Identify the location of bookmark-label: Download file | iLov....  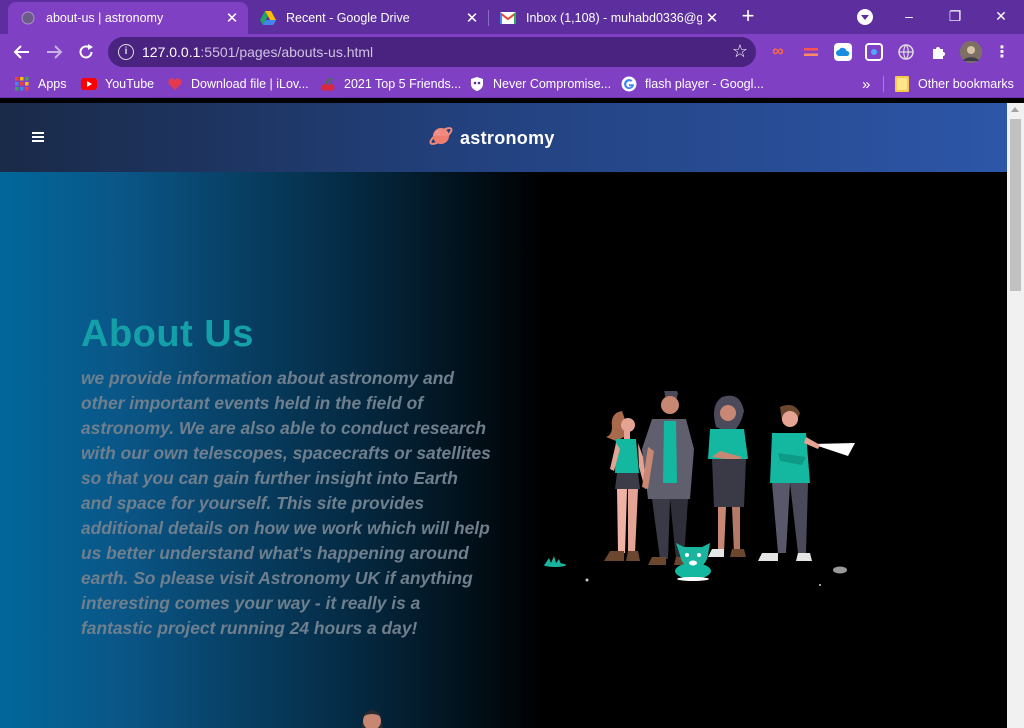
(250, 84).